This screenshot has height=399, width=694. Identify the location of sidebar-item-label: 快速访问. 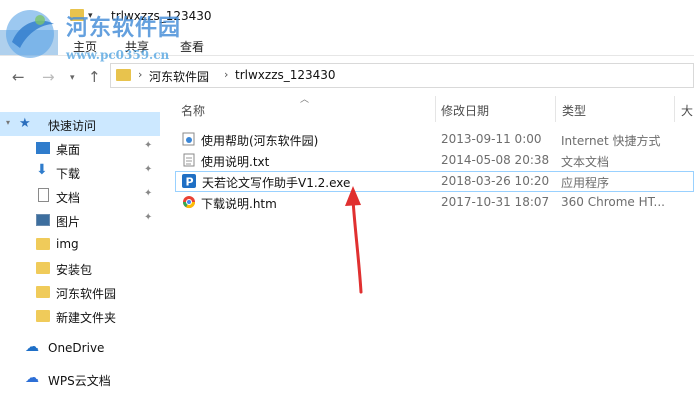
(72, 126).